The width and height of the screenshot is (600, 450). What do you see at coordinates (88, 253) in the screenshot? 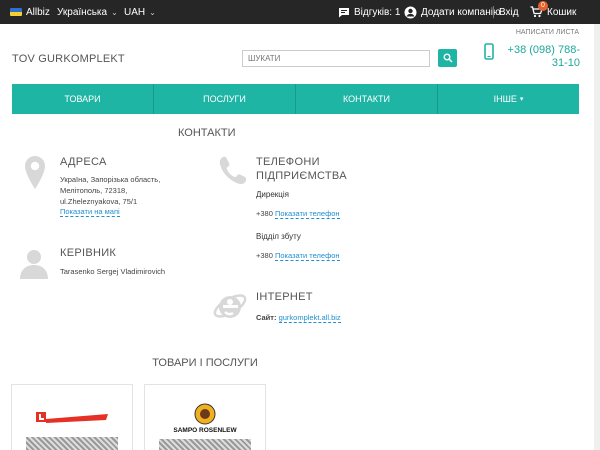
I see `manager-title: КЕРІВНИК` at bounding box center [88, 253].